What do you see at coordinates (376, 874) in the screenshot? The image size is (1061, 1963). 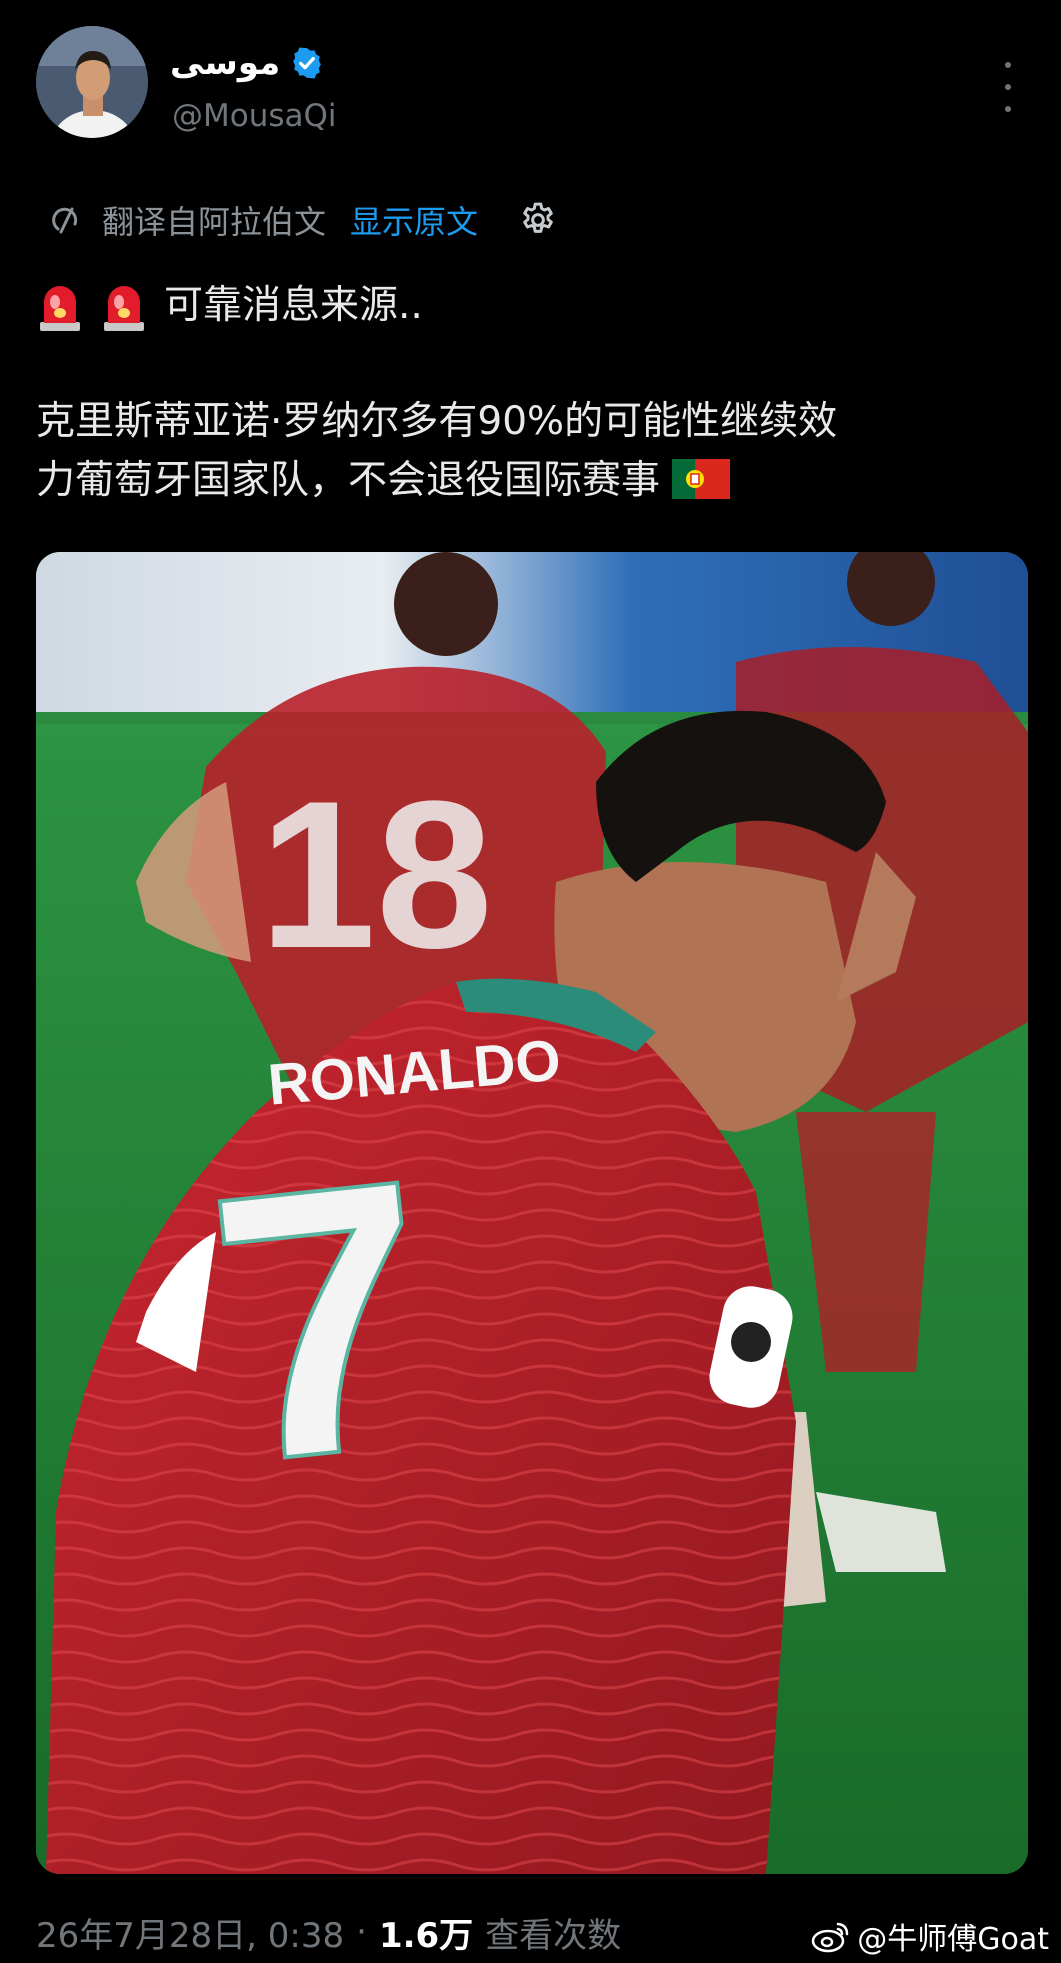 I see `background-jersey-number: 18` at bounding box center [376, 874].